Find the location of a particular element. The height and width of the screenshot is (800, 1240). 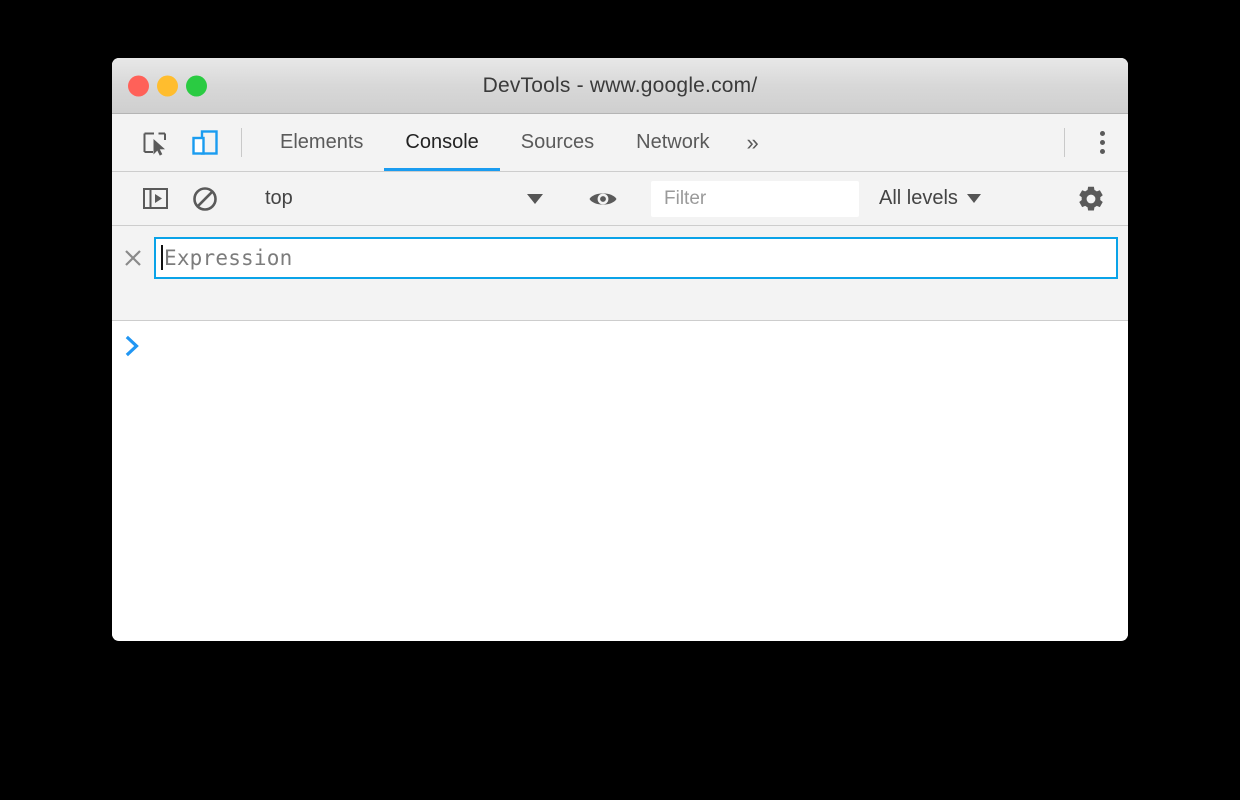

window-title: DevTools - www.google.com/ is located at coordinates (620, 85).